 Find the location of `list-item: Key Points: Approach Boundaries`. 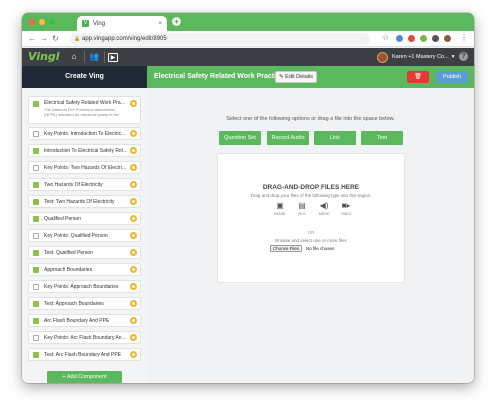

list-item: Key Points: Approach Boundaries is located at coordinates (84, 286).